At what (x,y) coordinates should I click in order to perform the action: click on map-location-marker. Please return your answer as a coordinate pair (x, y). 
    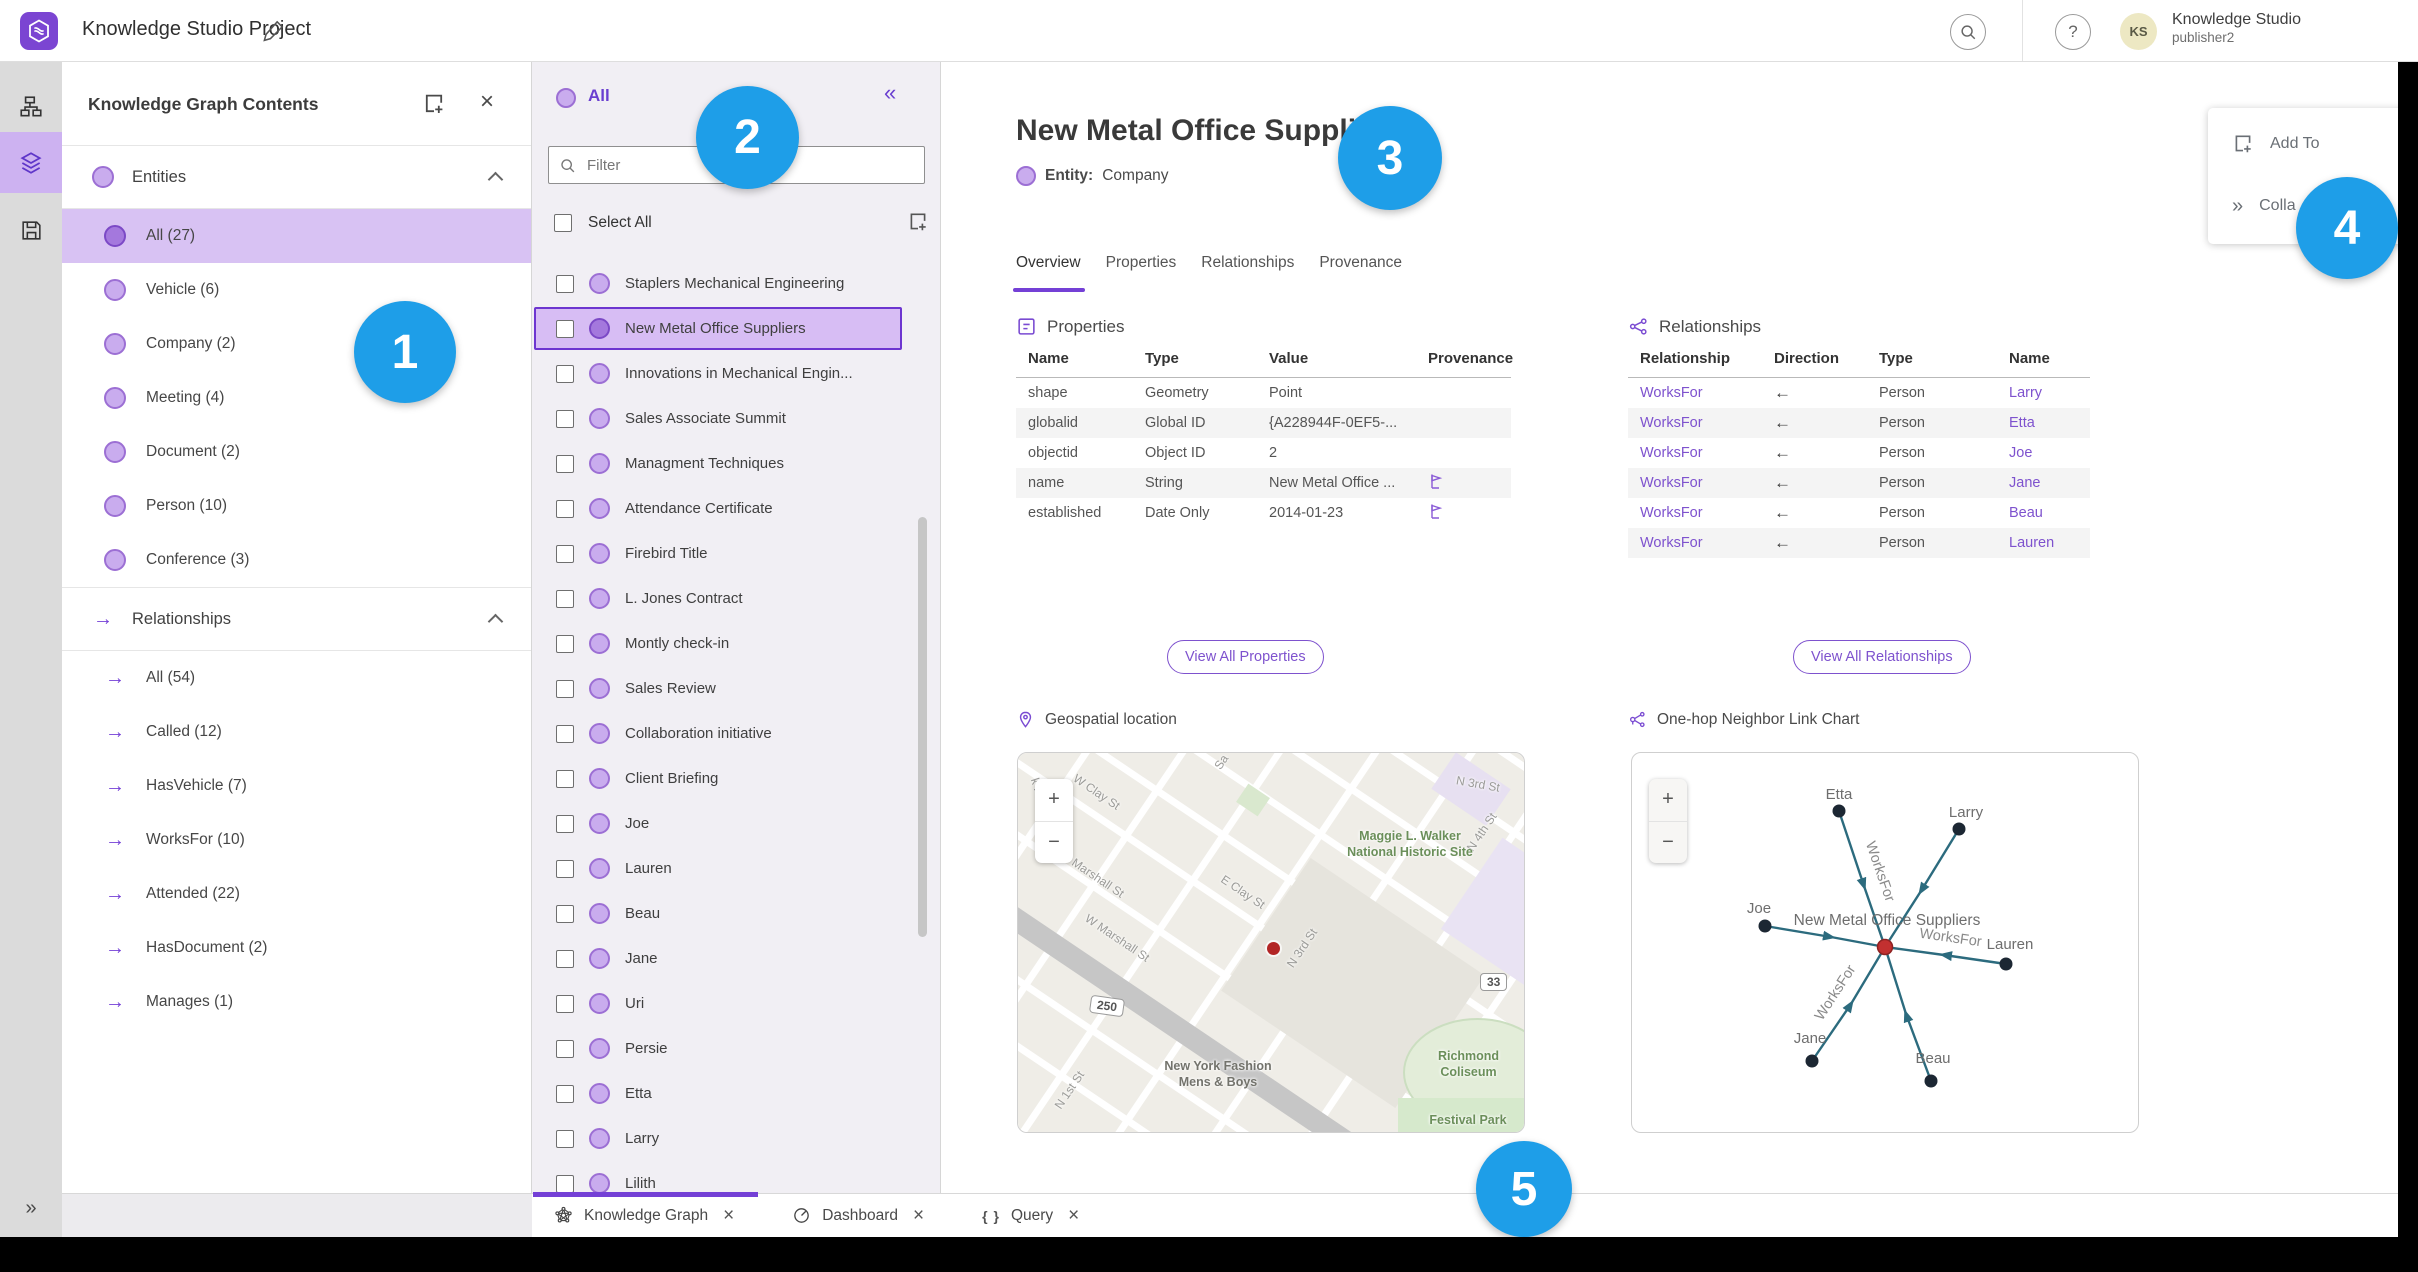
    Looking at the image, I should click on (1273, 948).